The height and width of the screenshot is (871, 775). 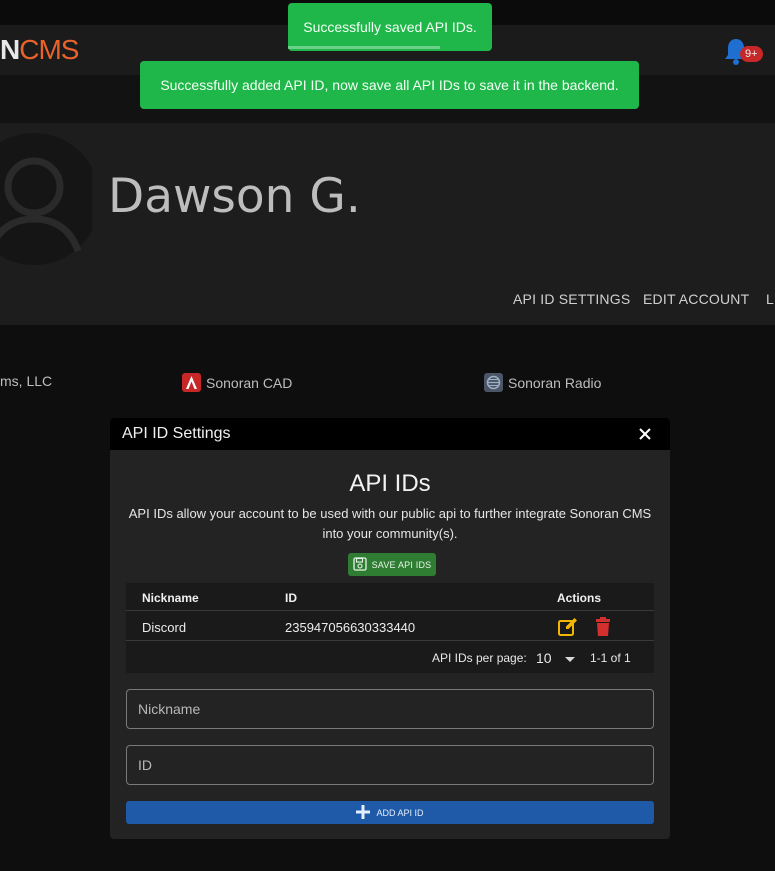 I want to click on sonoran-cad-icon, so click(x=191, y=382).